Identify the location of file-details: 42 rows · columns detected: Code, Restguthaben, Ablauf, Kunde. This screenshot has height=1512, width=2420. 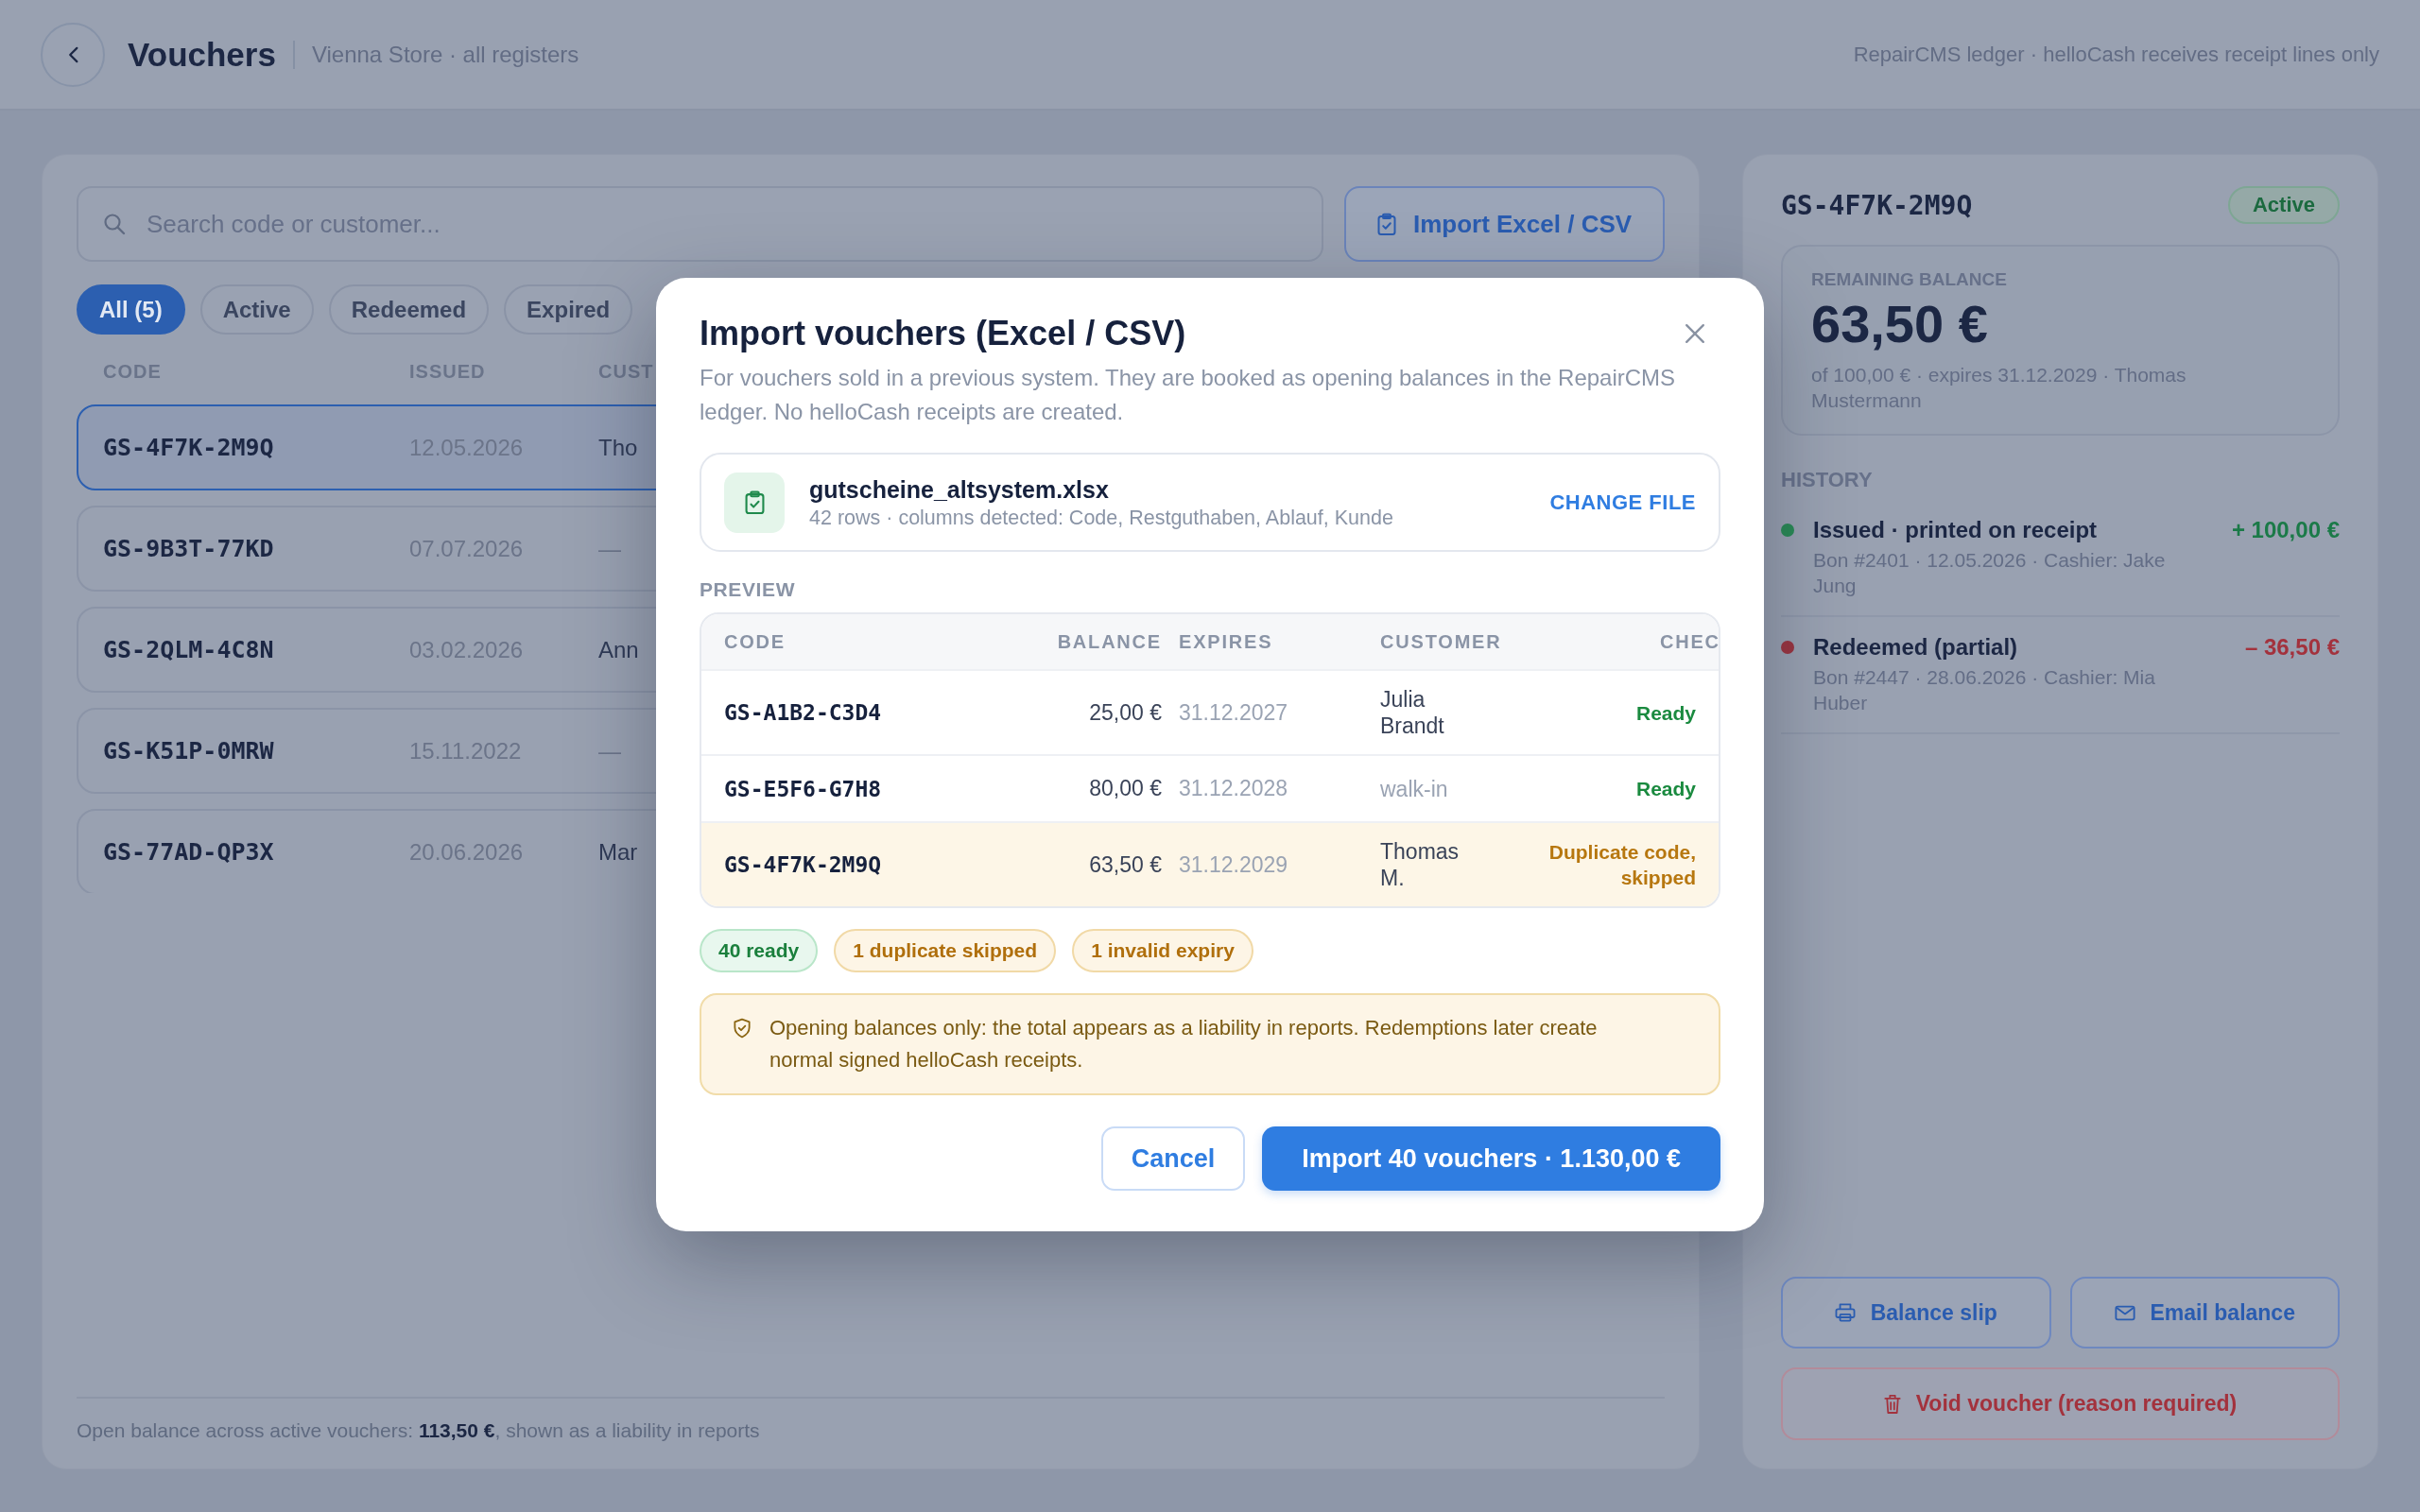
(1101, 518).